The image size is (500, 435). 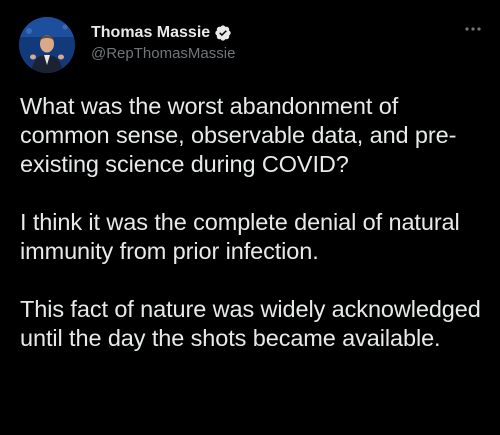 I want to click on author-display-name: Thomas Massie, so click(x=150, y=33).